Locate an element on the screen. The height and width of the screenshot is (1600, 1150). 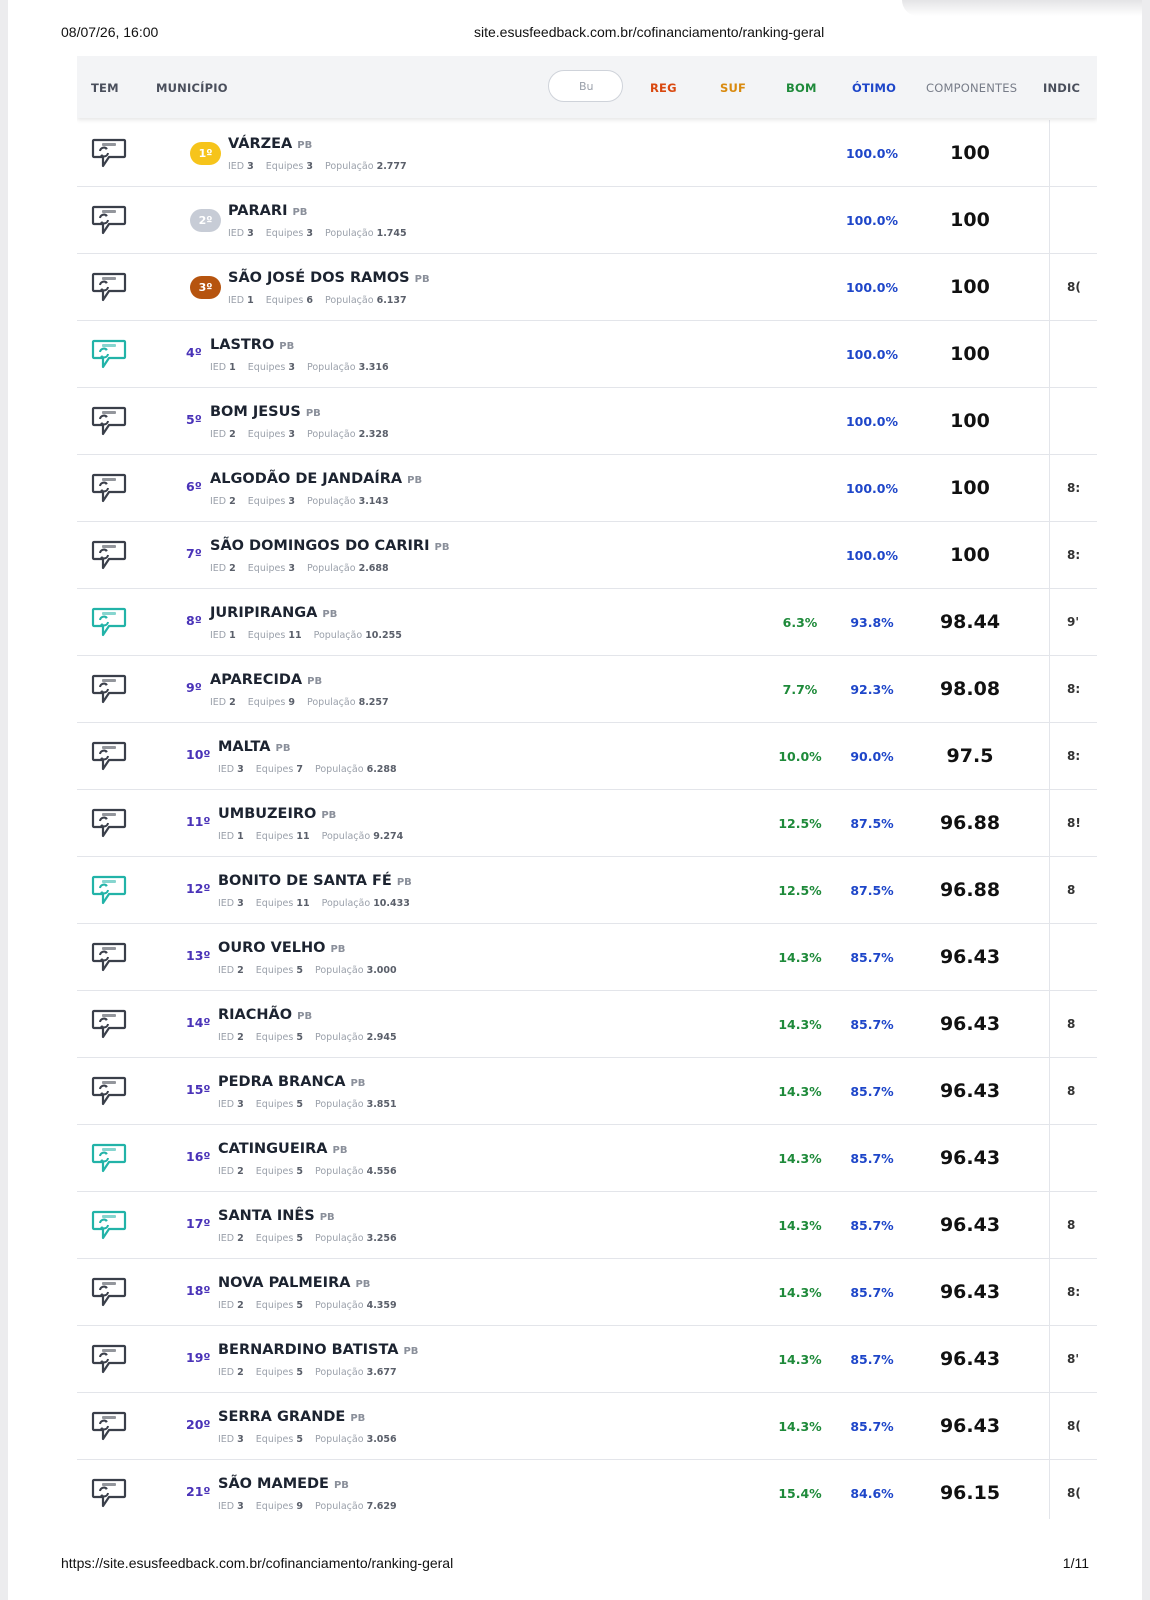
populacao-value: 2.777 is located at coordinates (391, 166).